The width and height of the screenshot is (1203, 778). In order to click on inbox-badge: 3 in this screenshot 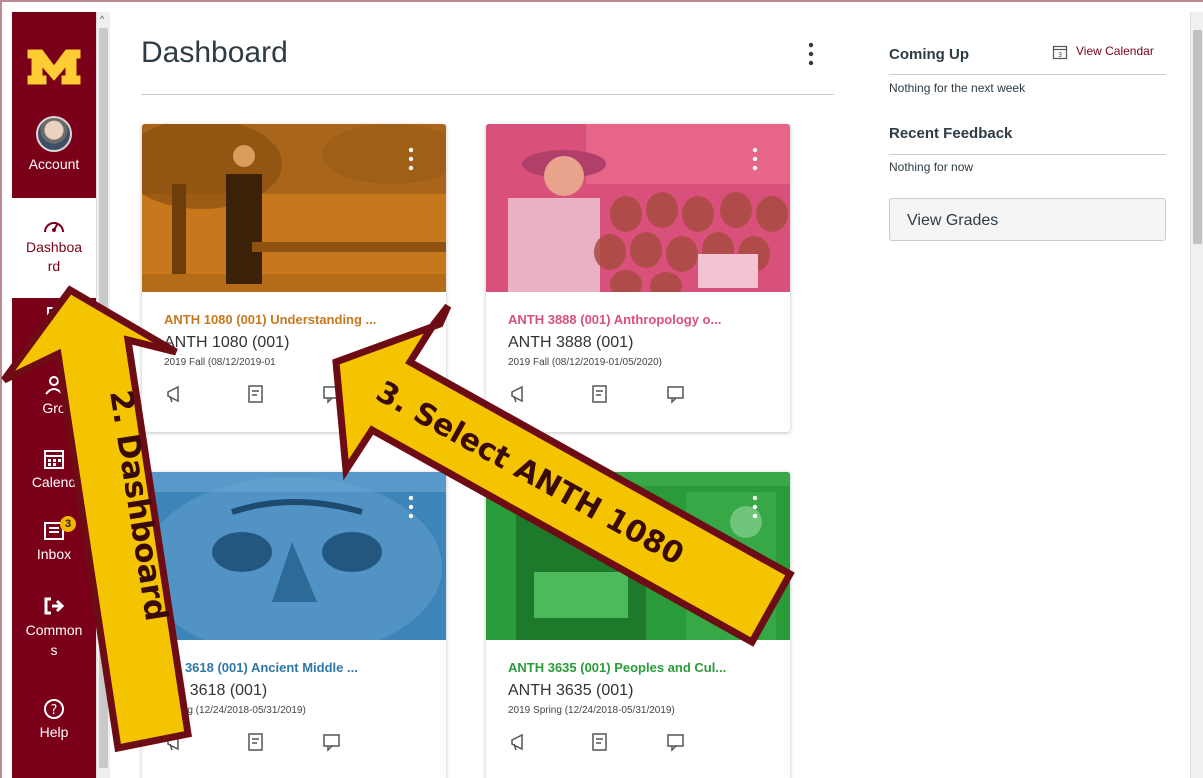, I will do `click(68, 524)`.